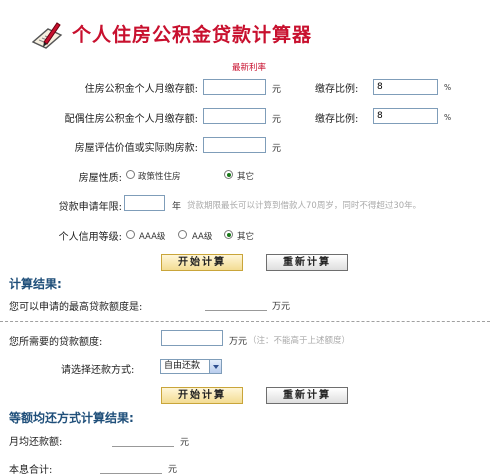 This screenshot has width=500, height=476. What do you see at coordinates (277, 149) in the screenshot?
I see `house-value-unit: 元` at bounding box center [277, 149].